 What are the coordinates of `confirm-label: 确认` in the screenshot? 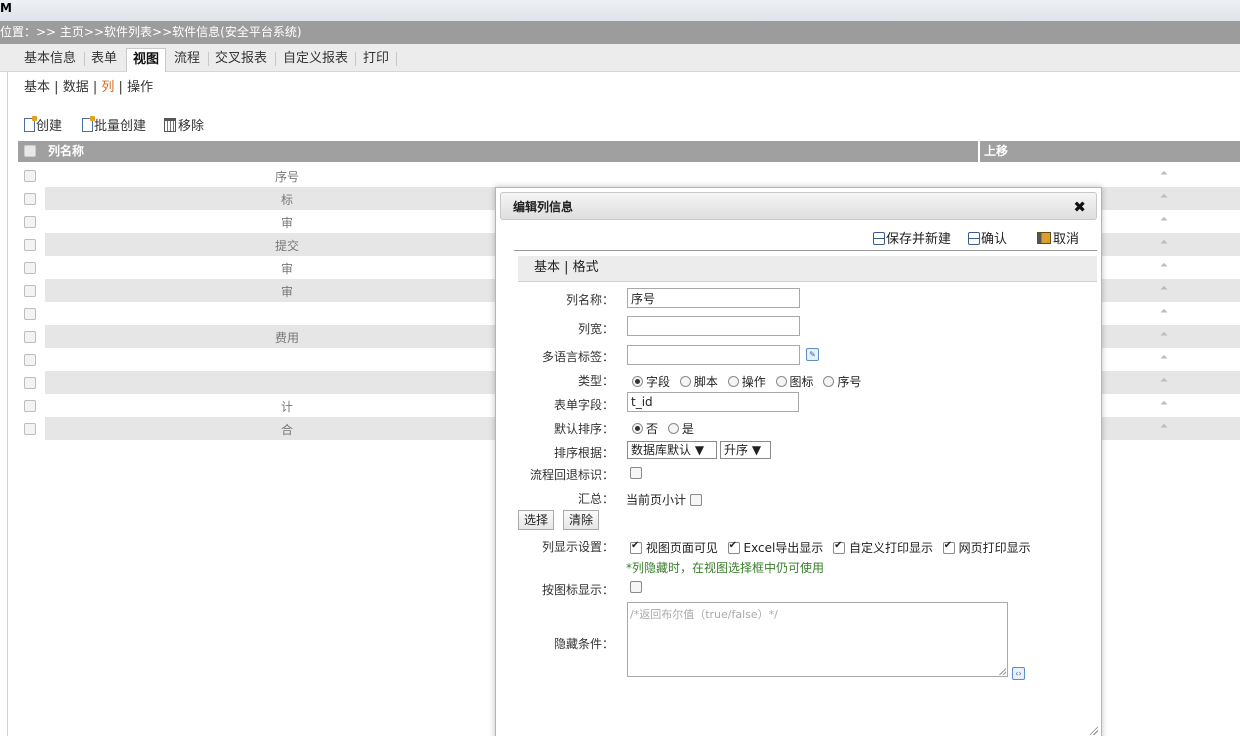 It's located at (994, 239).